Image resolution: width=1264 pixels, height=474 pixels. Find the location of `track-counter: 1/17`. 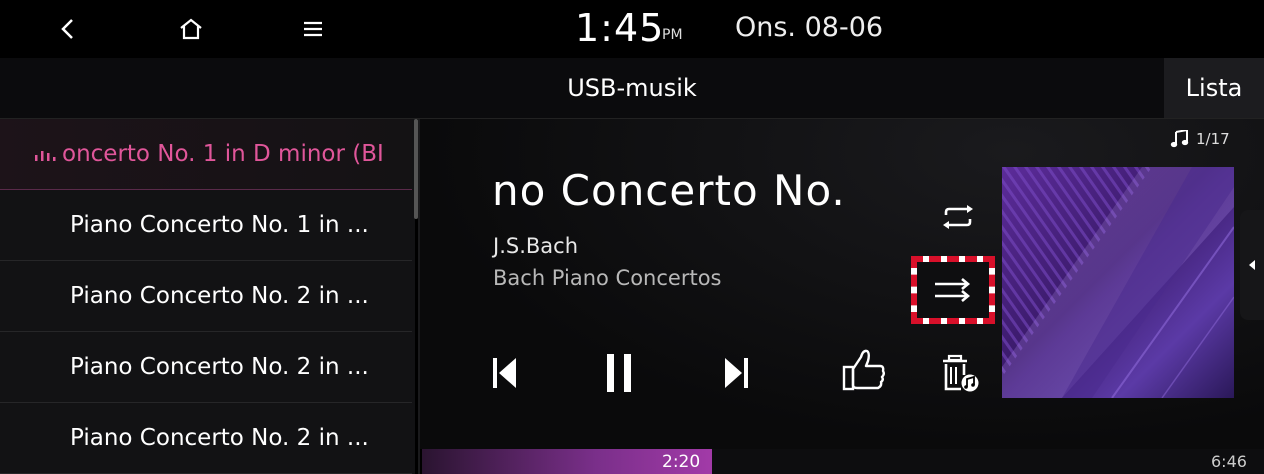

track-counter: 1/17 is located at coordinates (1200, 139).